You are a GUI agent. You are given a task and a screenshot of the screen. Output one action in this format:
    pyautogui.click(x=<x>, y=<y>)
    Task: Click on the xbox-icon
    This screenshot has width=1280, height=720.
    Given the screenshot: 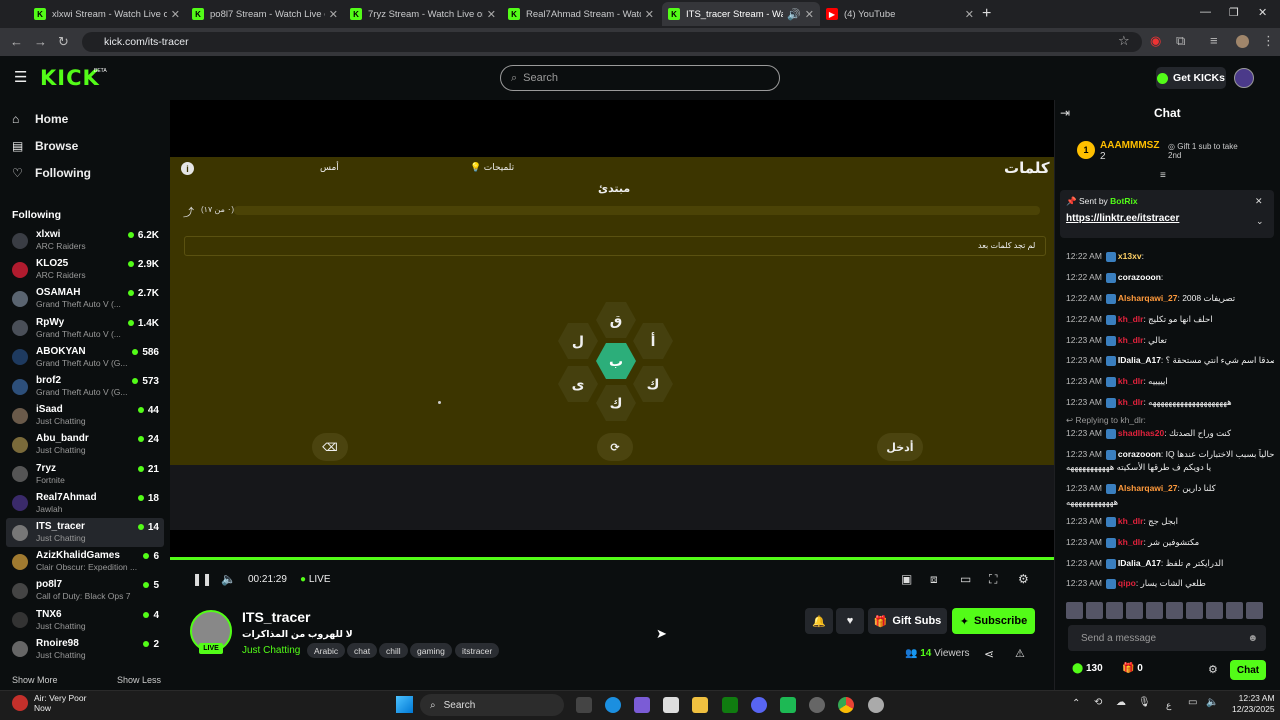 What is the action you would take?
    pyautogui.click(x=730, y=705)
    